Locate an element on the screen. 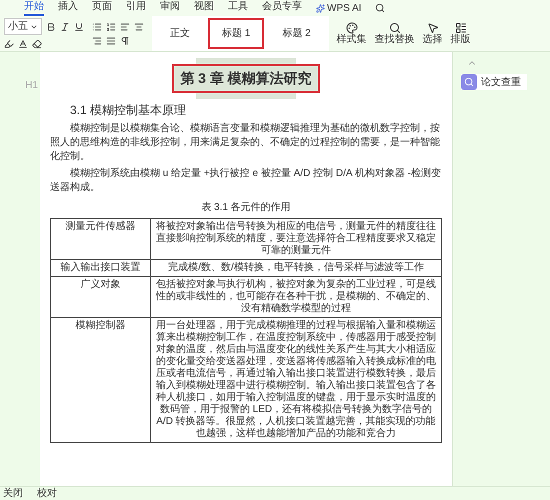 This screenshot has width=550, height=500. plagiarism-check-button: 论文查重 is located at coordinates (494, 82).